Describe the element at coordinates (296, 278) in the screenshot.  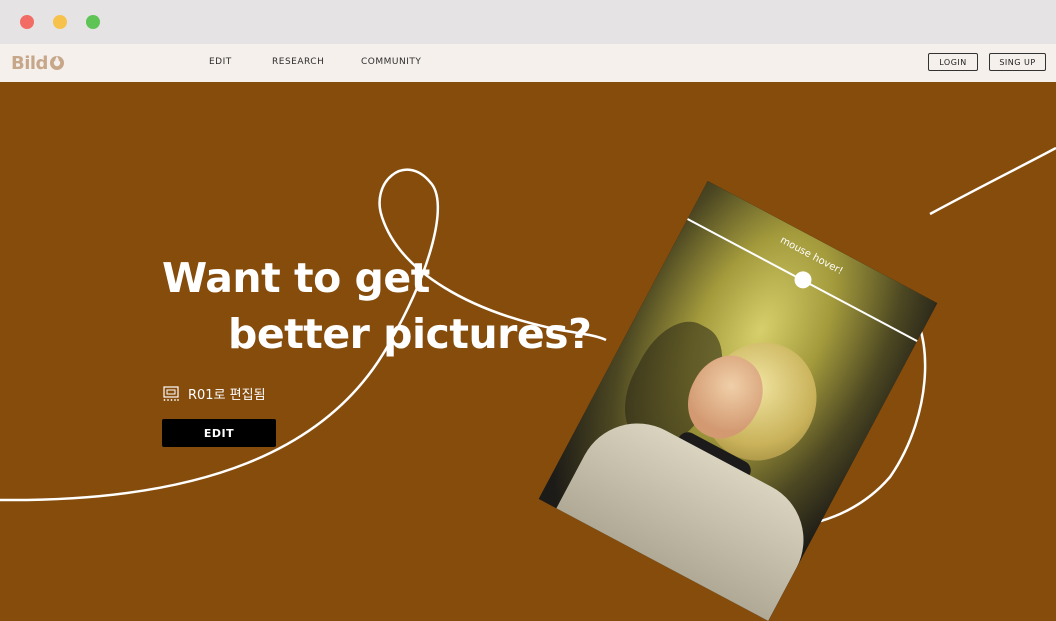
I see `hero-title-line1: Want to get` at that location.